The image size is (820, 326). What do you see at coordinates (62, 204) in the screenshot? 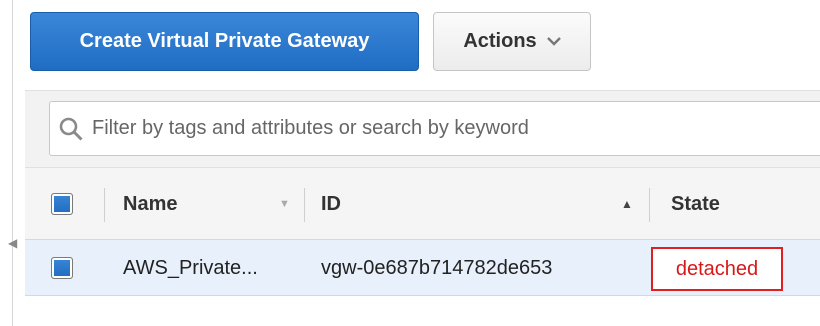
I see `select-all-checkbox` at bounding box center [62, 204].